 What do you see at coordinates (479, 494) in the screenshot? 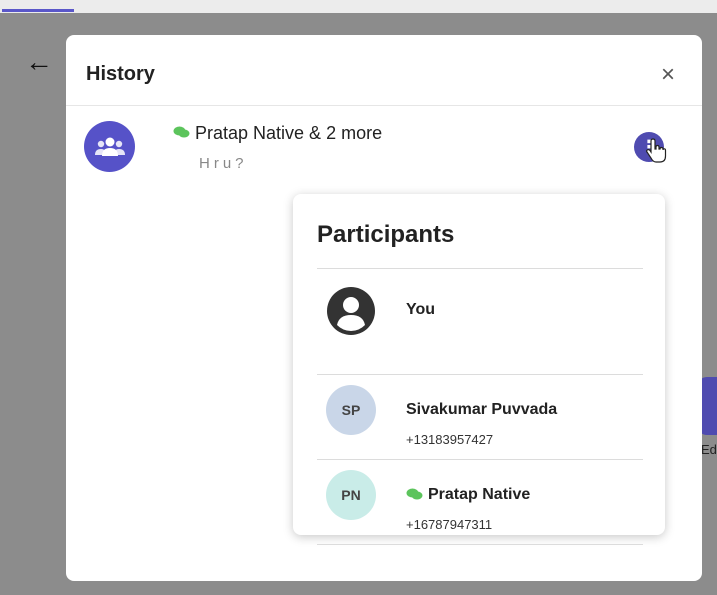
I see `participant-name-text: Pratap Native` at bounding box center [479, 494].